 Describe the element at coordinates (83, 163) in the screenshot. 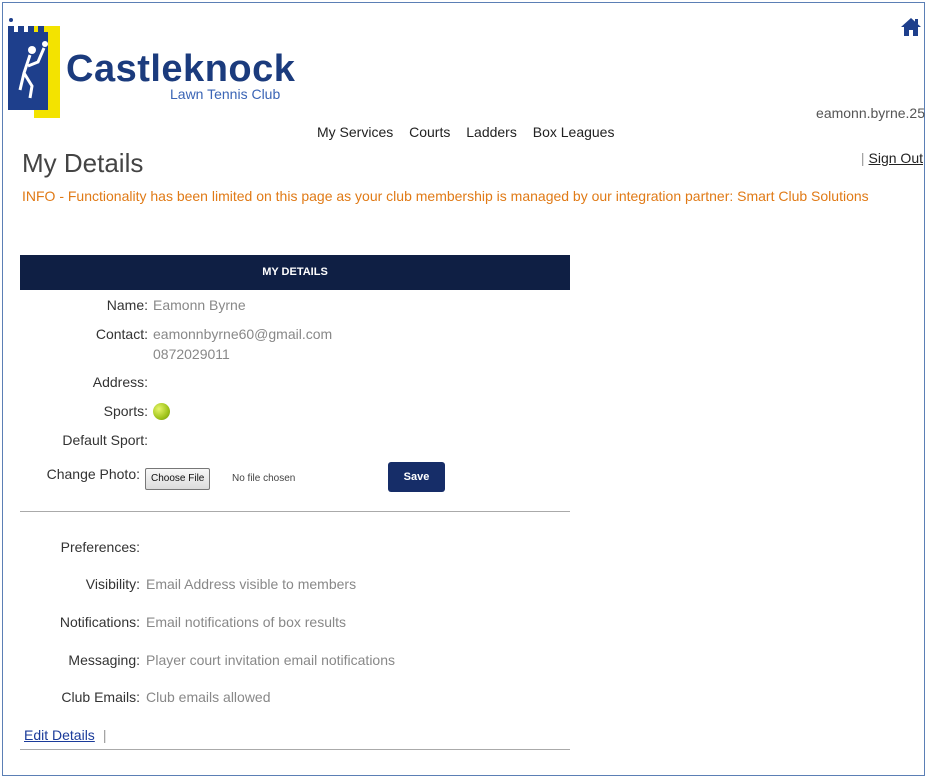

I see `page-title: My Details` at that location.